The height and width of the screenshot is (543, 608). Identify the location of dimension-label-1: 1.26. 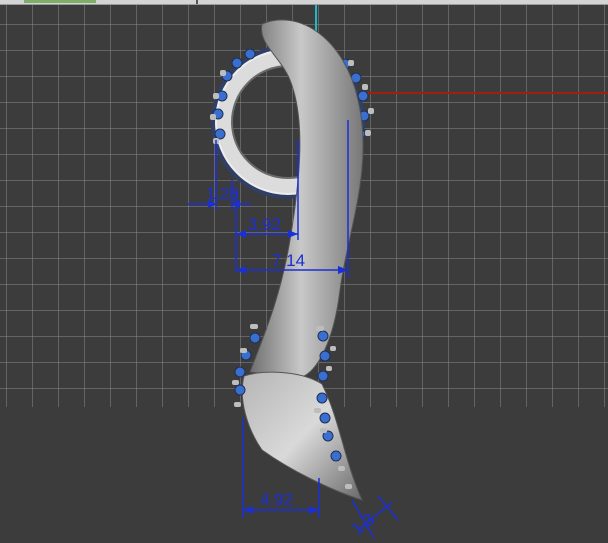
(222, 193).